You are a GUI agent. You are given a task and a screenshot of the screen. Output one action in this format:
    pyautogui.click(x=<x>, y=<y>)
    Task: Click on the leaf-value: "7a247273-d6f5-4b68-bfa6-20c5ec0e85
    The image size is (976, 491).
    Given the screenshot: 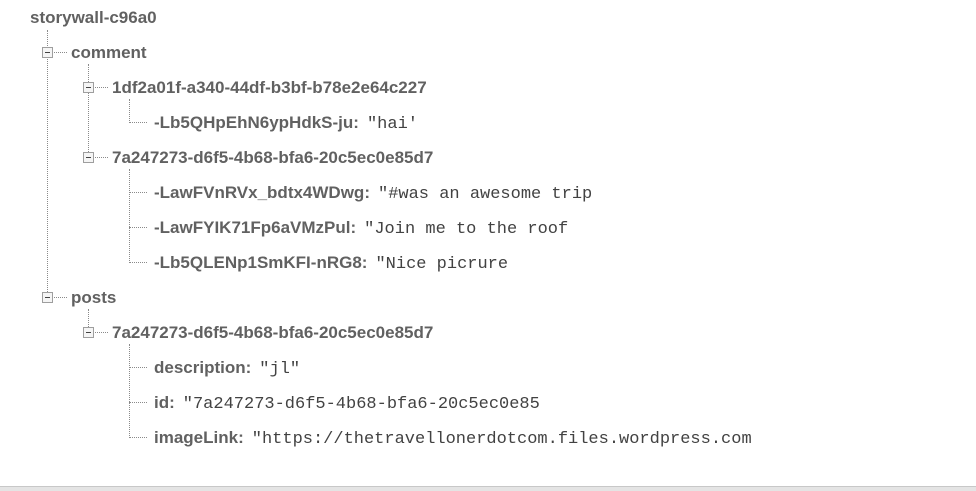 What is the action you would take?
    pyautogui.click(x=361, y=404)
    